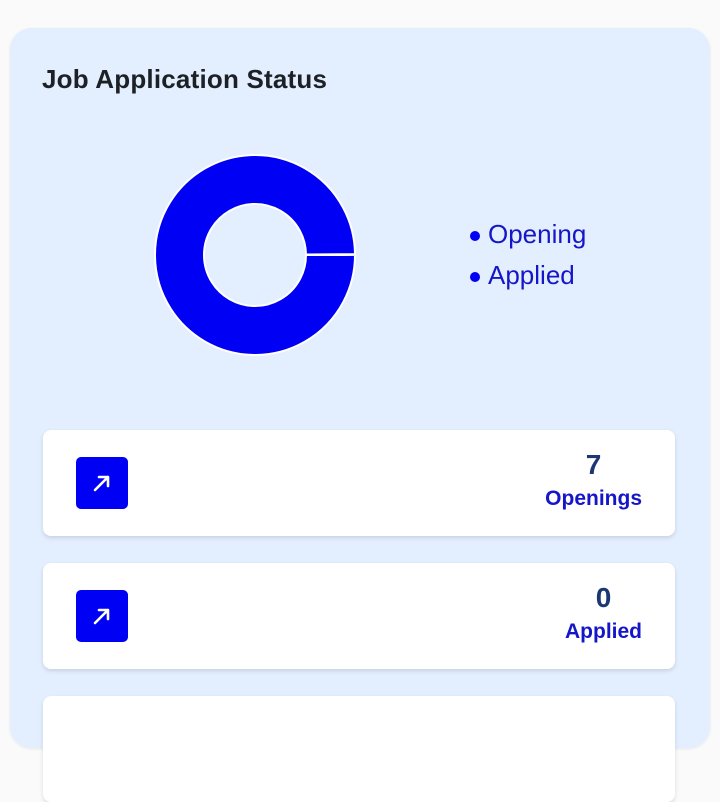 The image size is (720, 802). I want to click on stat-value: 7, so click(593, 464).